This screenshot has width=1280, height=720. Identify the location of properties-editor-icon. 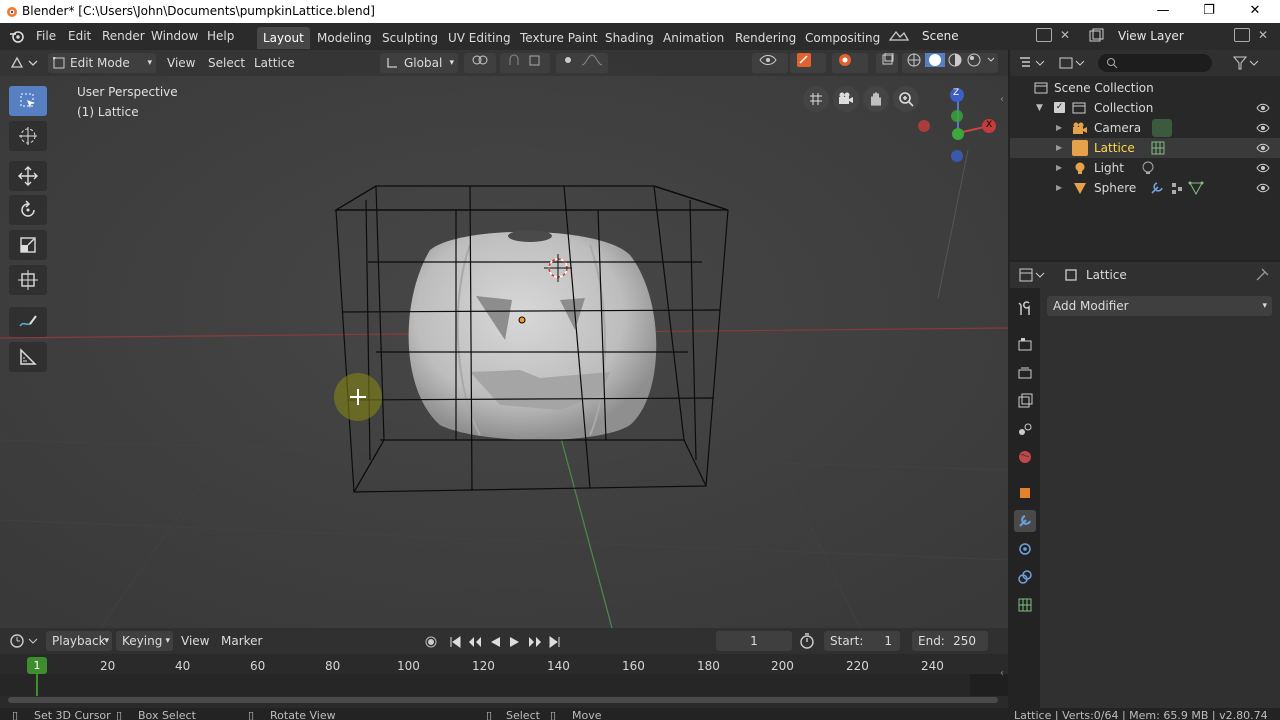
(1033, 275).